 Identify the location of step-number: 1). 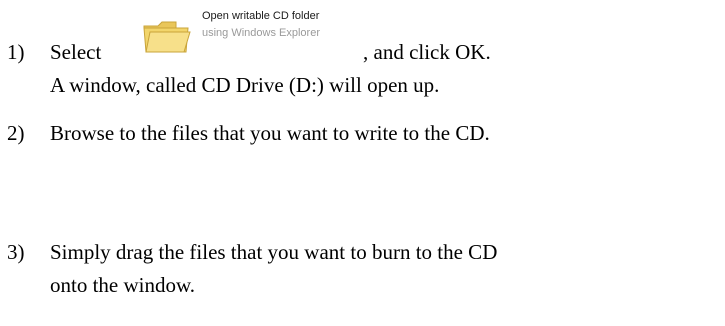
(16, 52).